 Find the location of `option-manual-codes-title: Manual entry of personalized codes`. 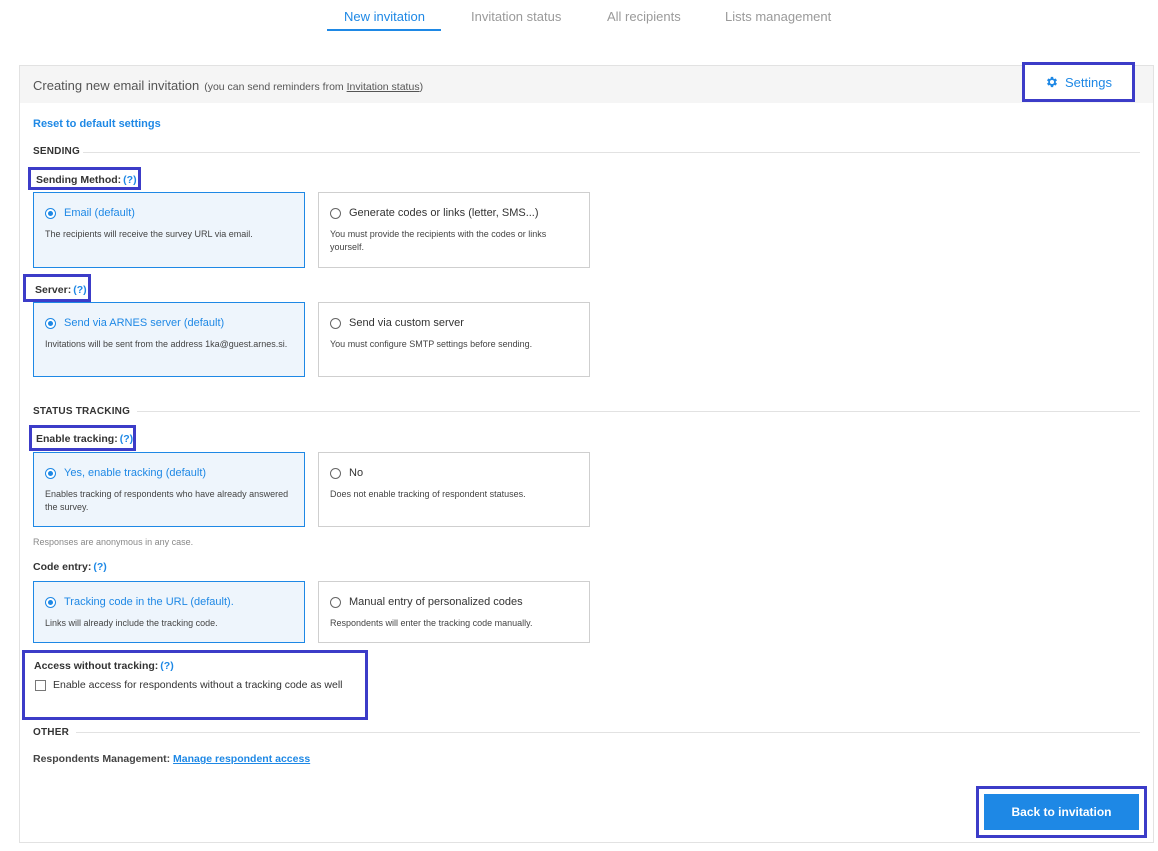

option-manual-codes-title: Manual entry of personalized codes is located at coordinates (436, 602).